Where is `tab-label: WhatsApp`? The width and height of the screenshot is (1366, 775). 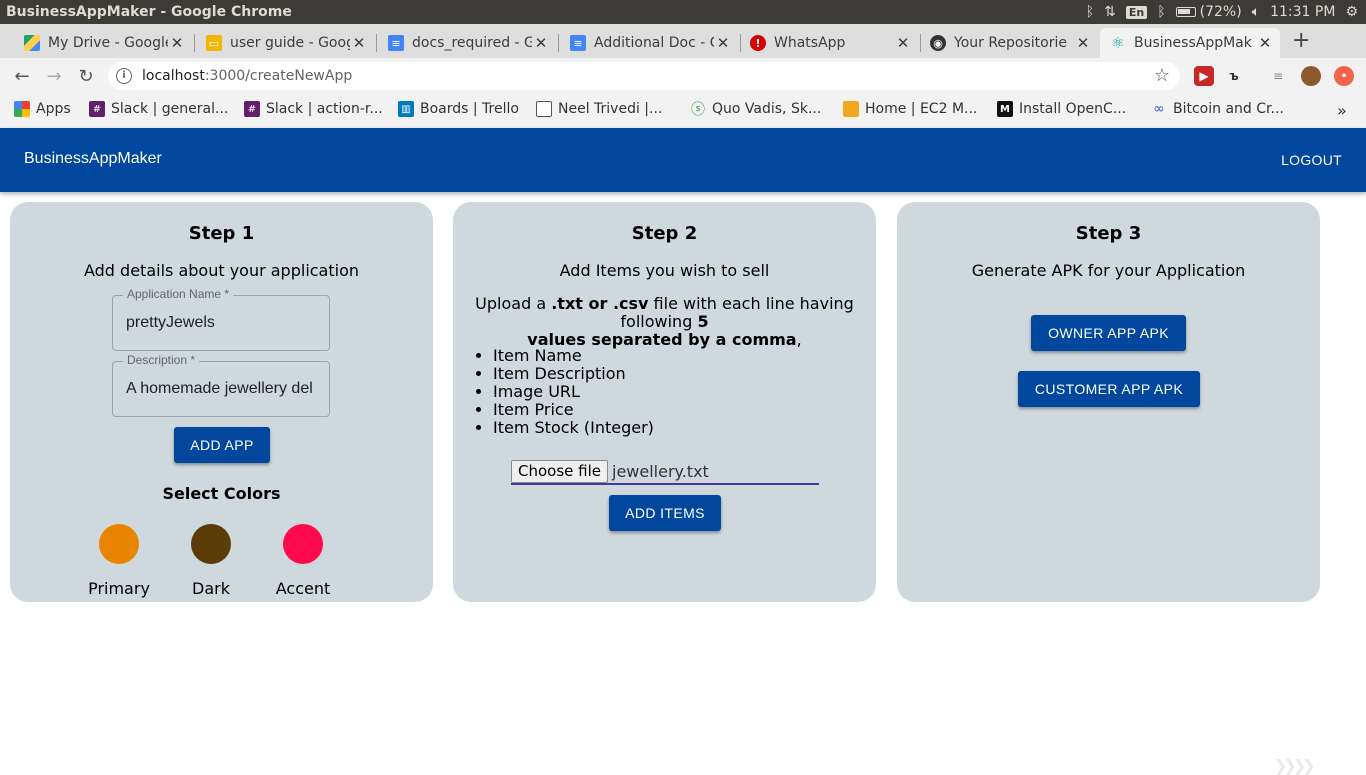 tab-label: WhatsApp is located at coordinates (834, 43).